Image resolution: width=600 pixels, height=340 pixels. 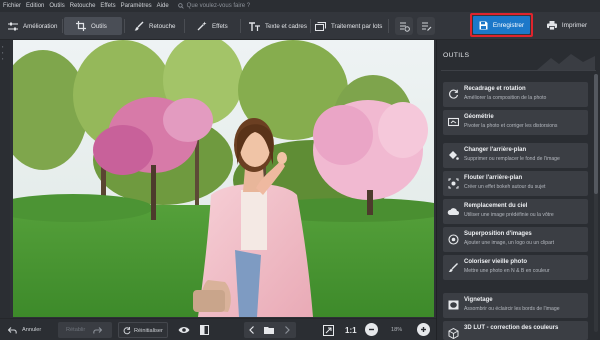 I want to click on mountain-decor-icon, so click(x=566, y=62).